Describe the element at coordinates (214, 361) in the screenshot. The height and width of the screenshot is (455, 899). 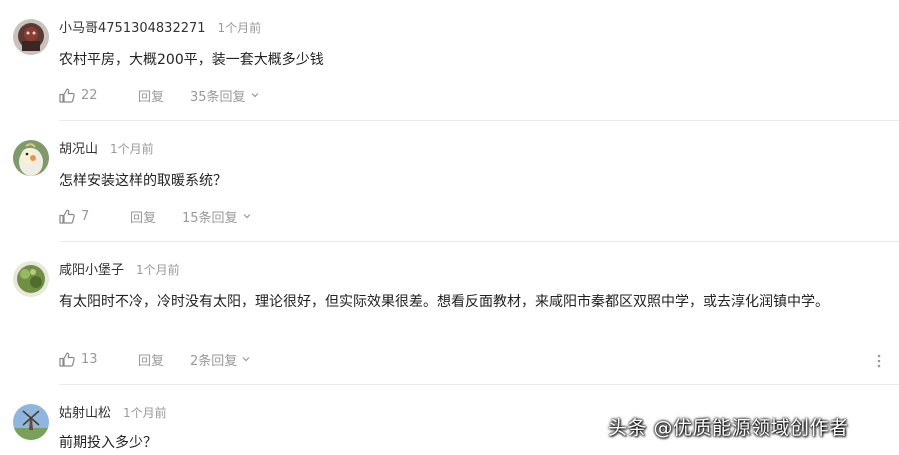
I see `replies-count-label: 2条回复` at that location.